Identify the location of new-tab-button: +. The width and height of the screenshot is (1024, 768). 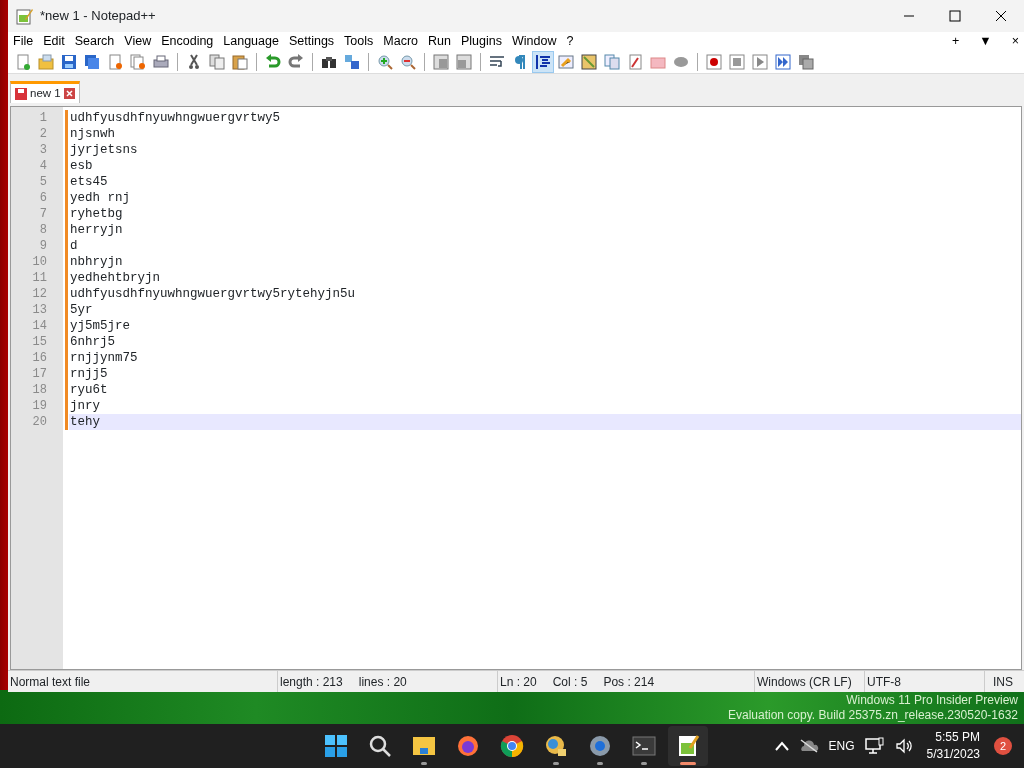
(956, 41).